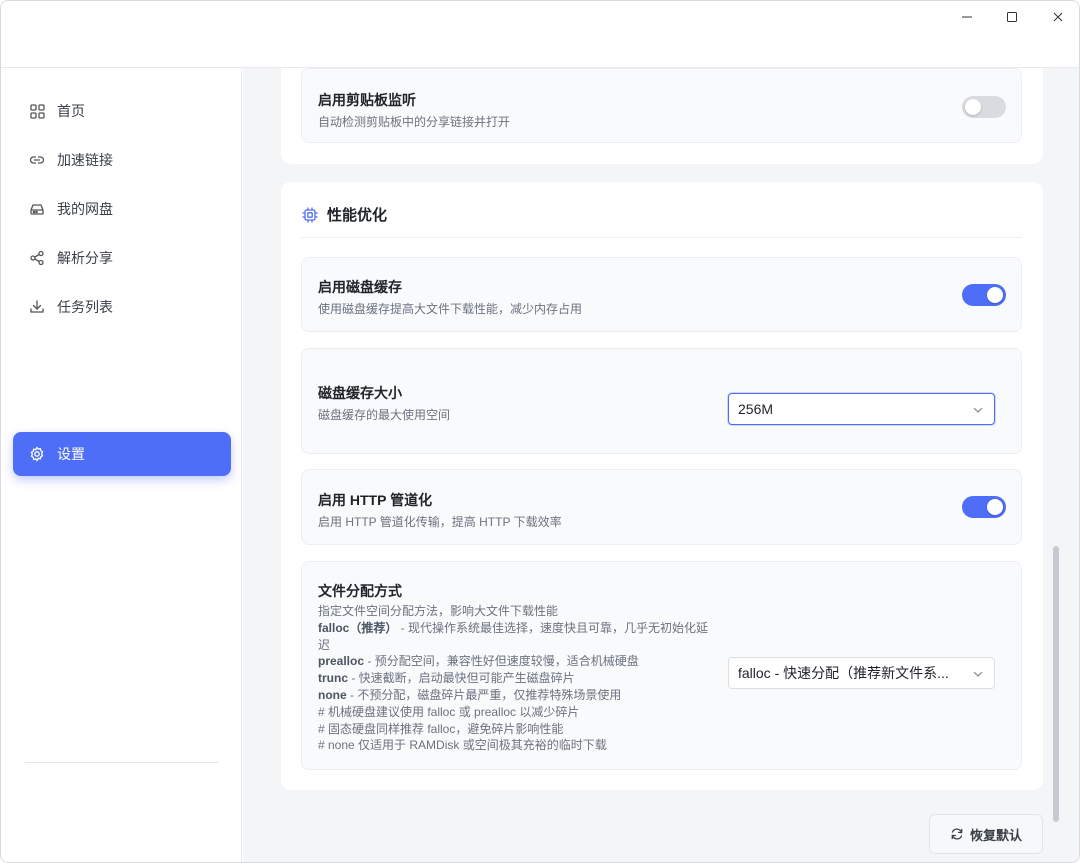 This screenshot has width=1080, height=863. Describe the element at coordinates (122, 160) in the screenshot. I see `sidebar-item-accelerate-link: 加速链接` at that location.